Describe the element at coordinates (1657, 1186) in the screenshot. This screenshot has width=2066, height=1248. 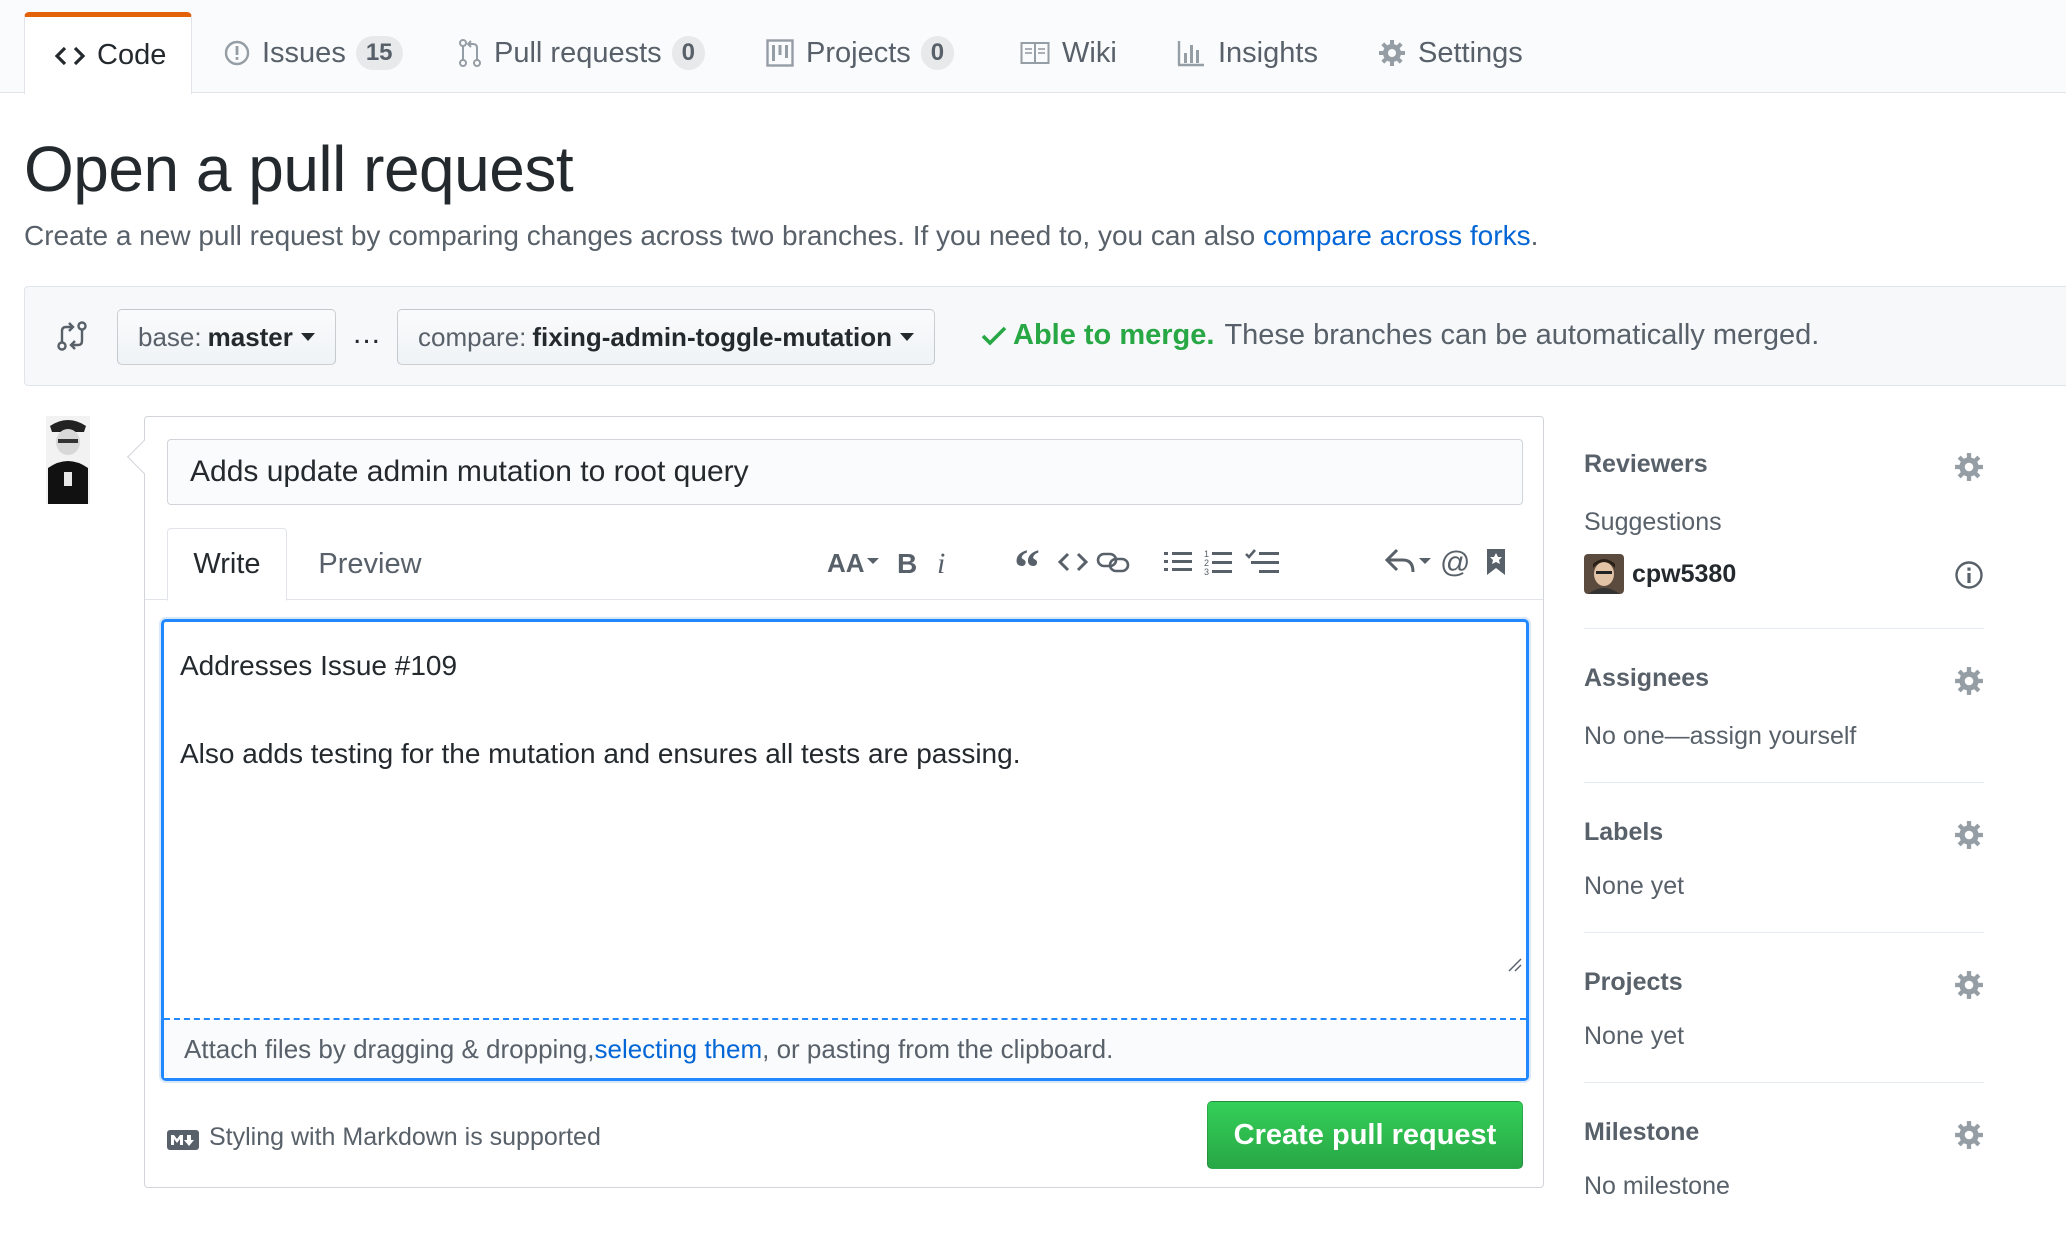
I see `milestone-value: No milestone` at that location.